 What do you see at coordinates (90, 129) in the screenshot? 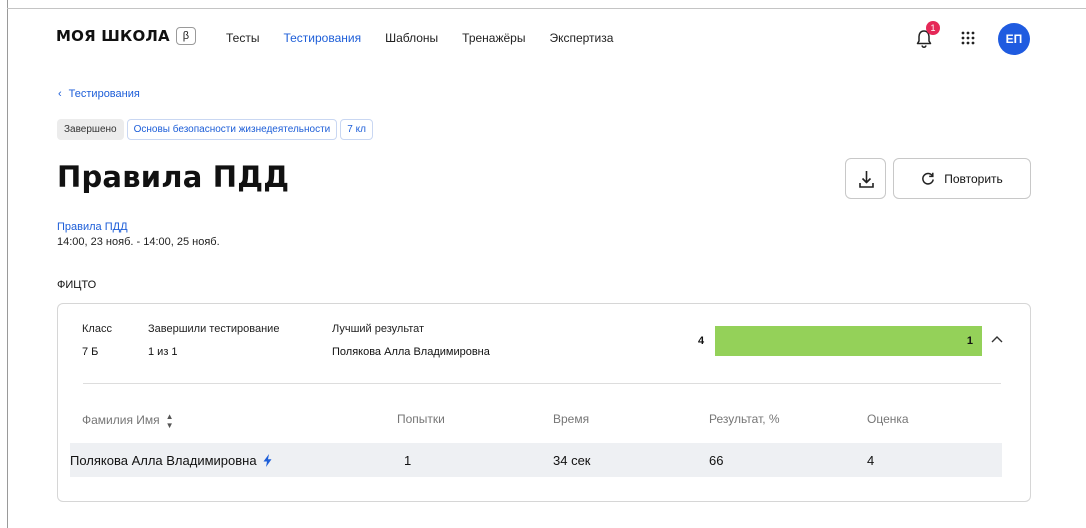
I see `status-badge: Завершено` at bounding box center [90, 129].